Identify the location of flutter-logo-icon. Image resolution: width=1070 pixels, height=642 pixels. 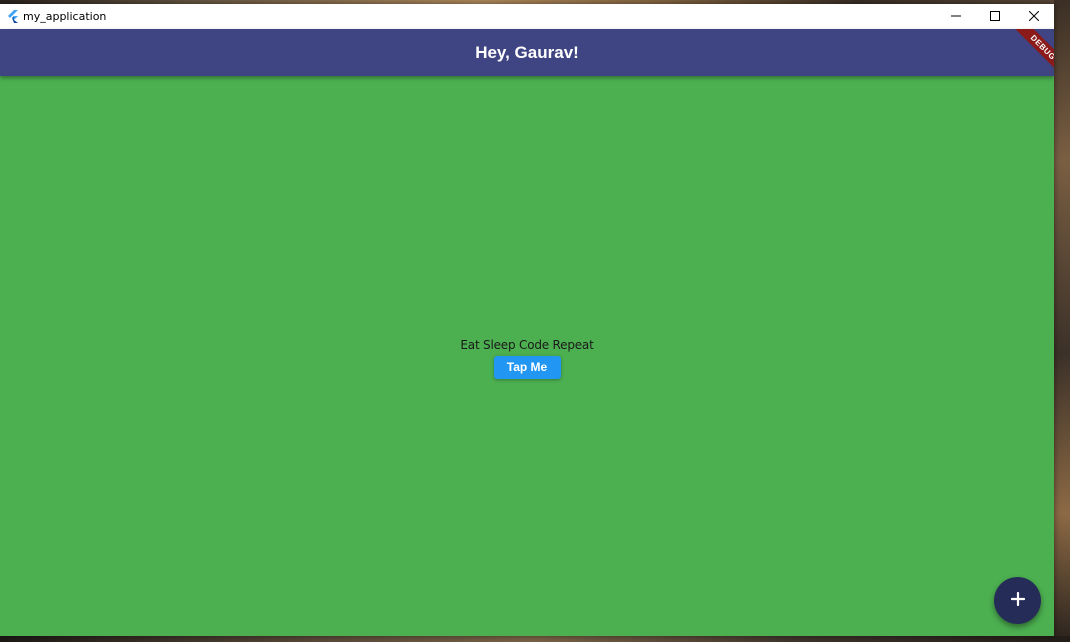
(12, 16).